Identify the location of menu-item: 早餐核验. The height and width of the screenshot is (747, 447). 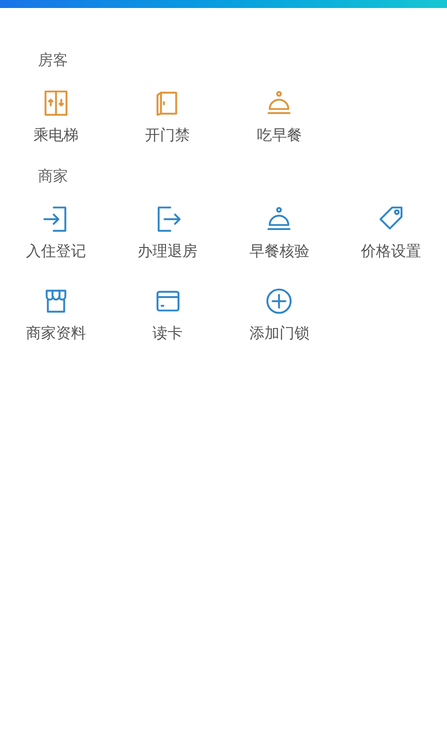
(280, 233).